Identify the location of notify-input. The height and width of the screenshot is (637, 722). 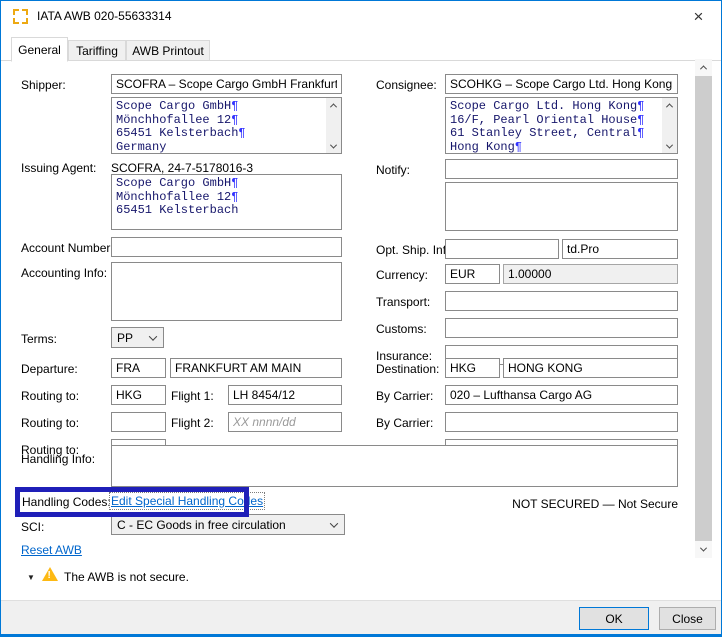
(561, 169).